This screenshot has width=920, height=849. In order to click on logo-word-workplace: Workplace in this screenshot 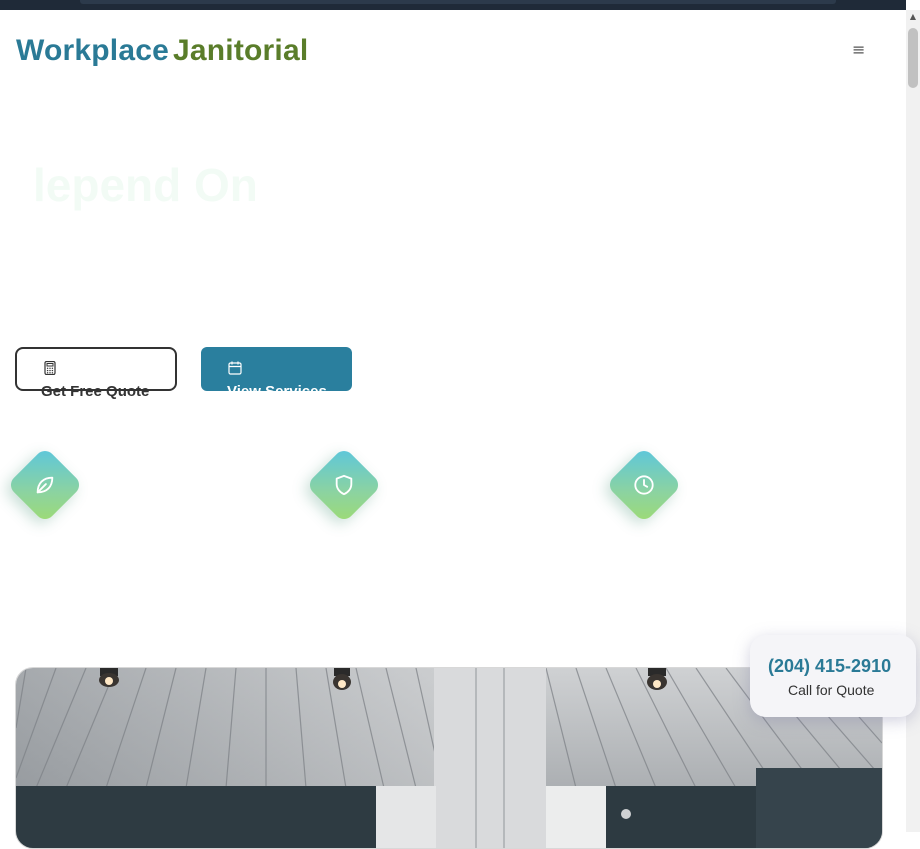, I will do `click(92, 50)`.